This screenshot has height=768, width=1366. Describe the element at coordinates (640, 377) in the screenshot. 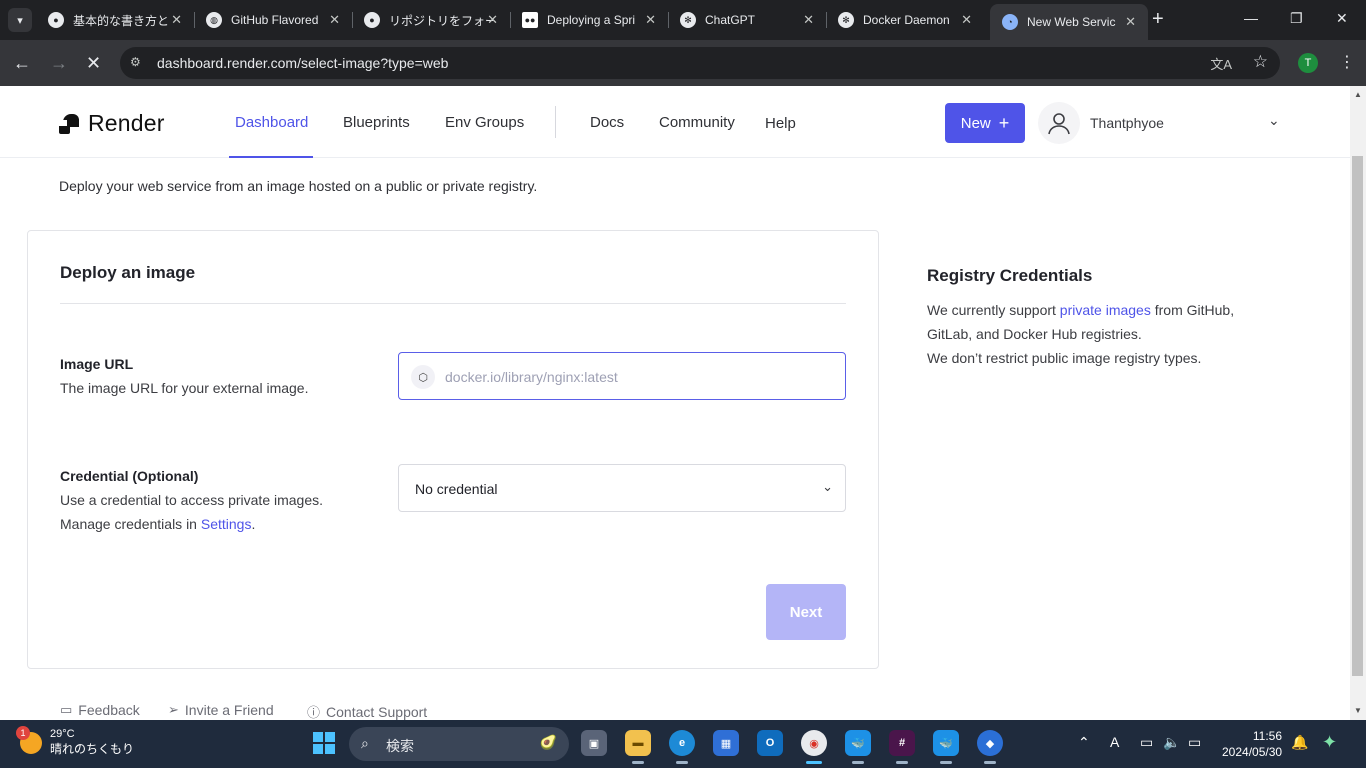

I see `image-url-input` at that location.